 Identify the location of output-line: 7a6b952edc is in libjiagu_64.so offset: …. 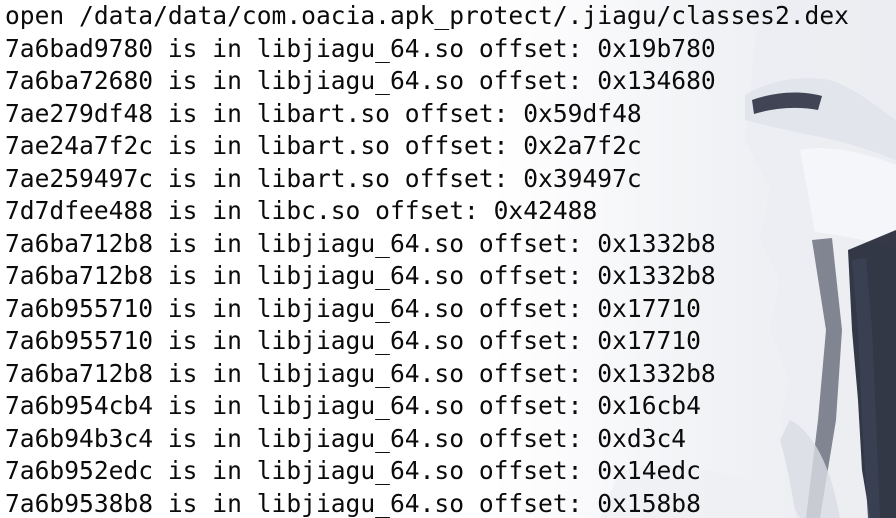
(353, 470).